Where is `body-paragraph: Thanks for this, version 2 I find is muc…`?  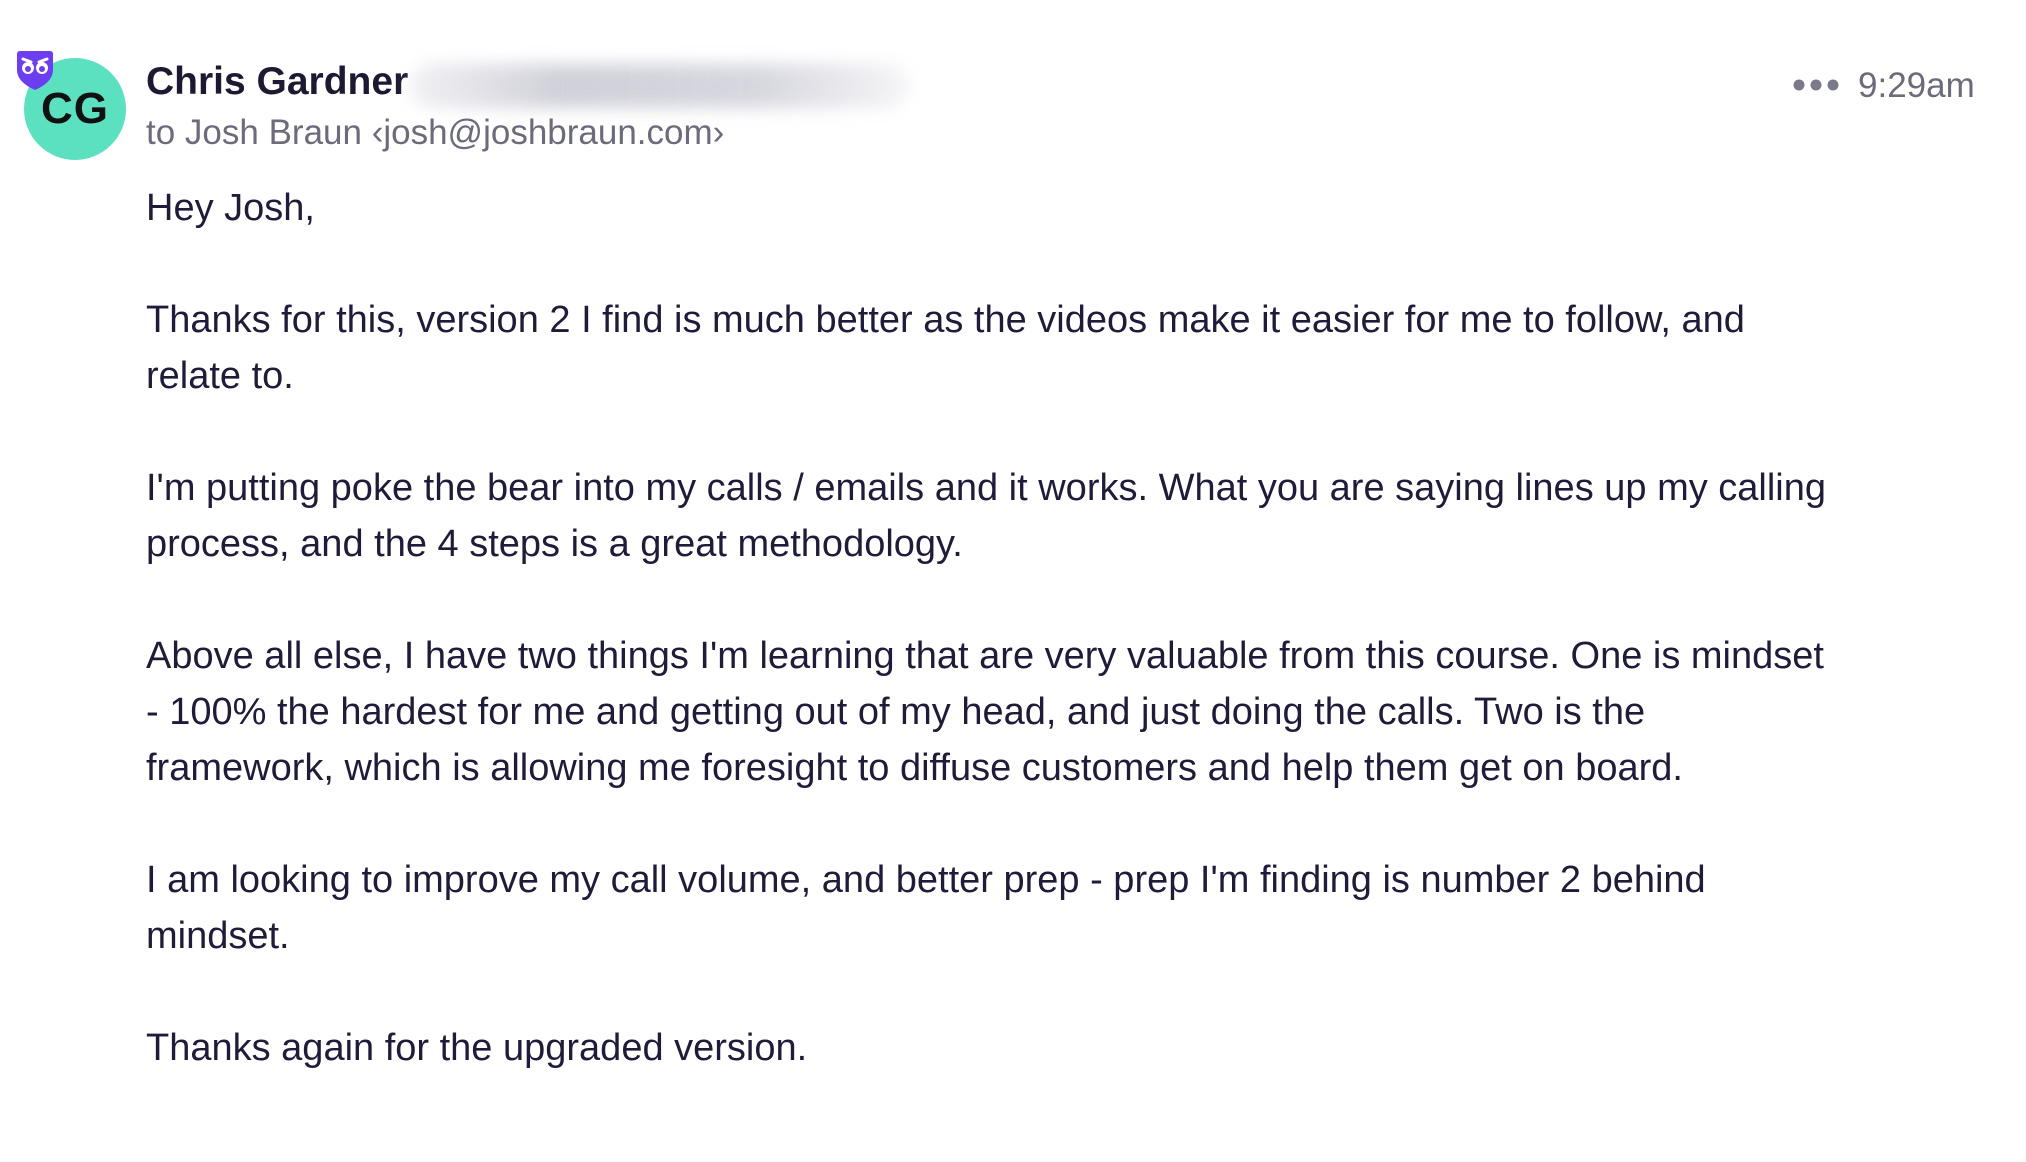 body-paragraph: Thanks for this, version 2 I find is muc… is located at coordinates (945, 348).